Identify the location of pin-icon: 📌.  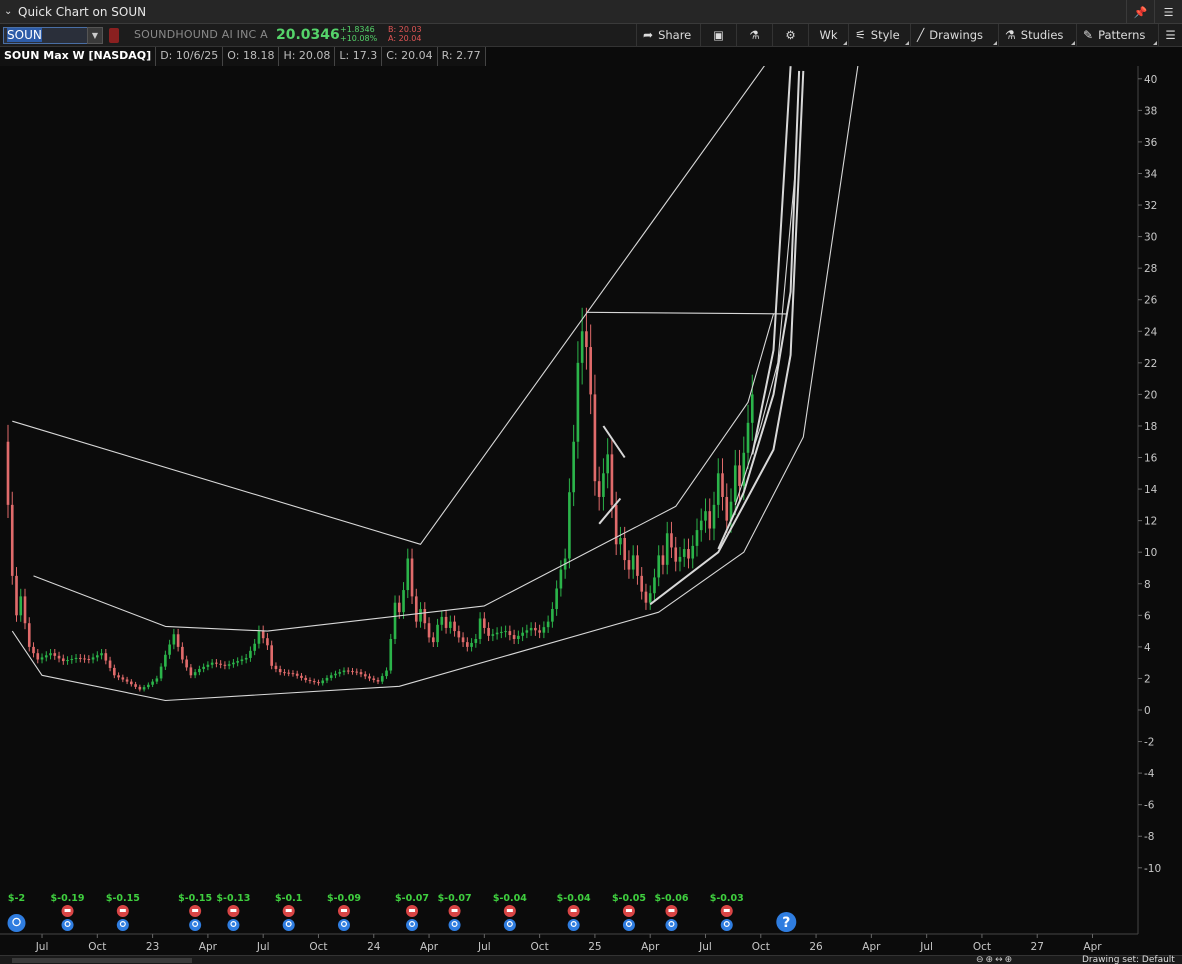
(1140, 12).